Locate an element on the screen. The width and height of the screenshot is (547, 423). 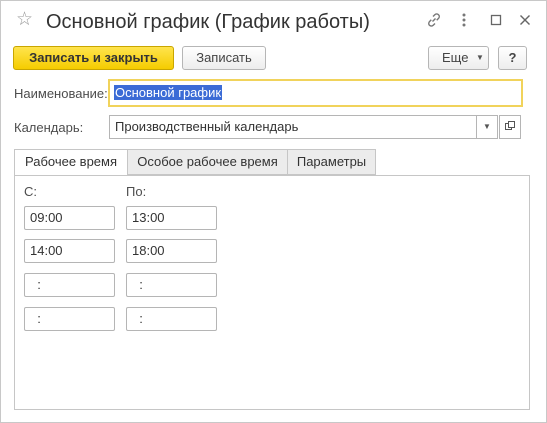
title-bar: ☆ Основной график (График работы) is located at coordinates (273, 20).